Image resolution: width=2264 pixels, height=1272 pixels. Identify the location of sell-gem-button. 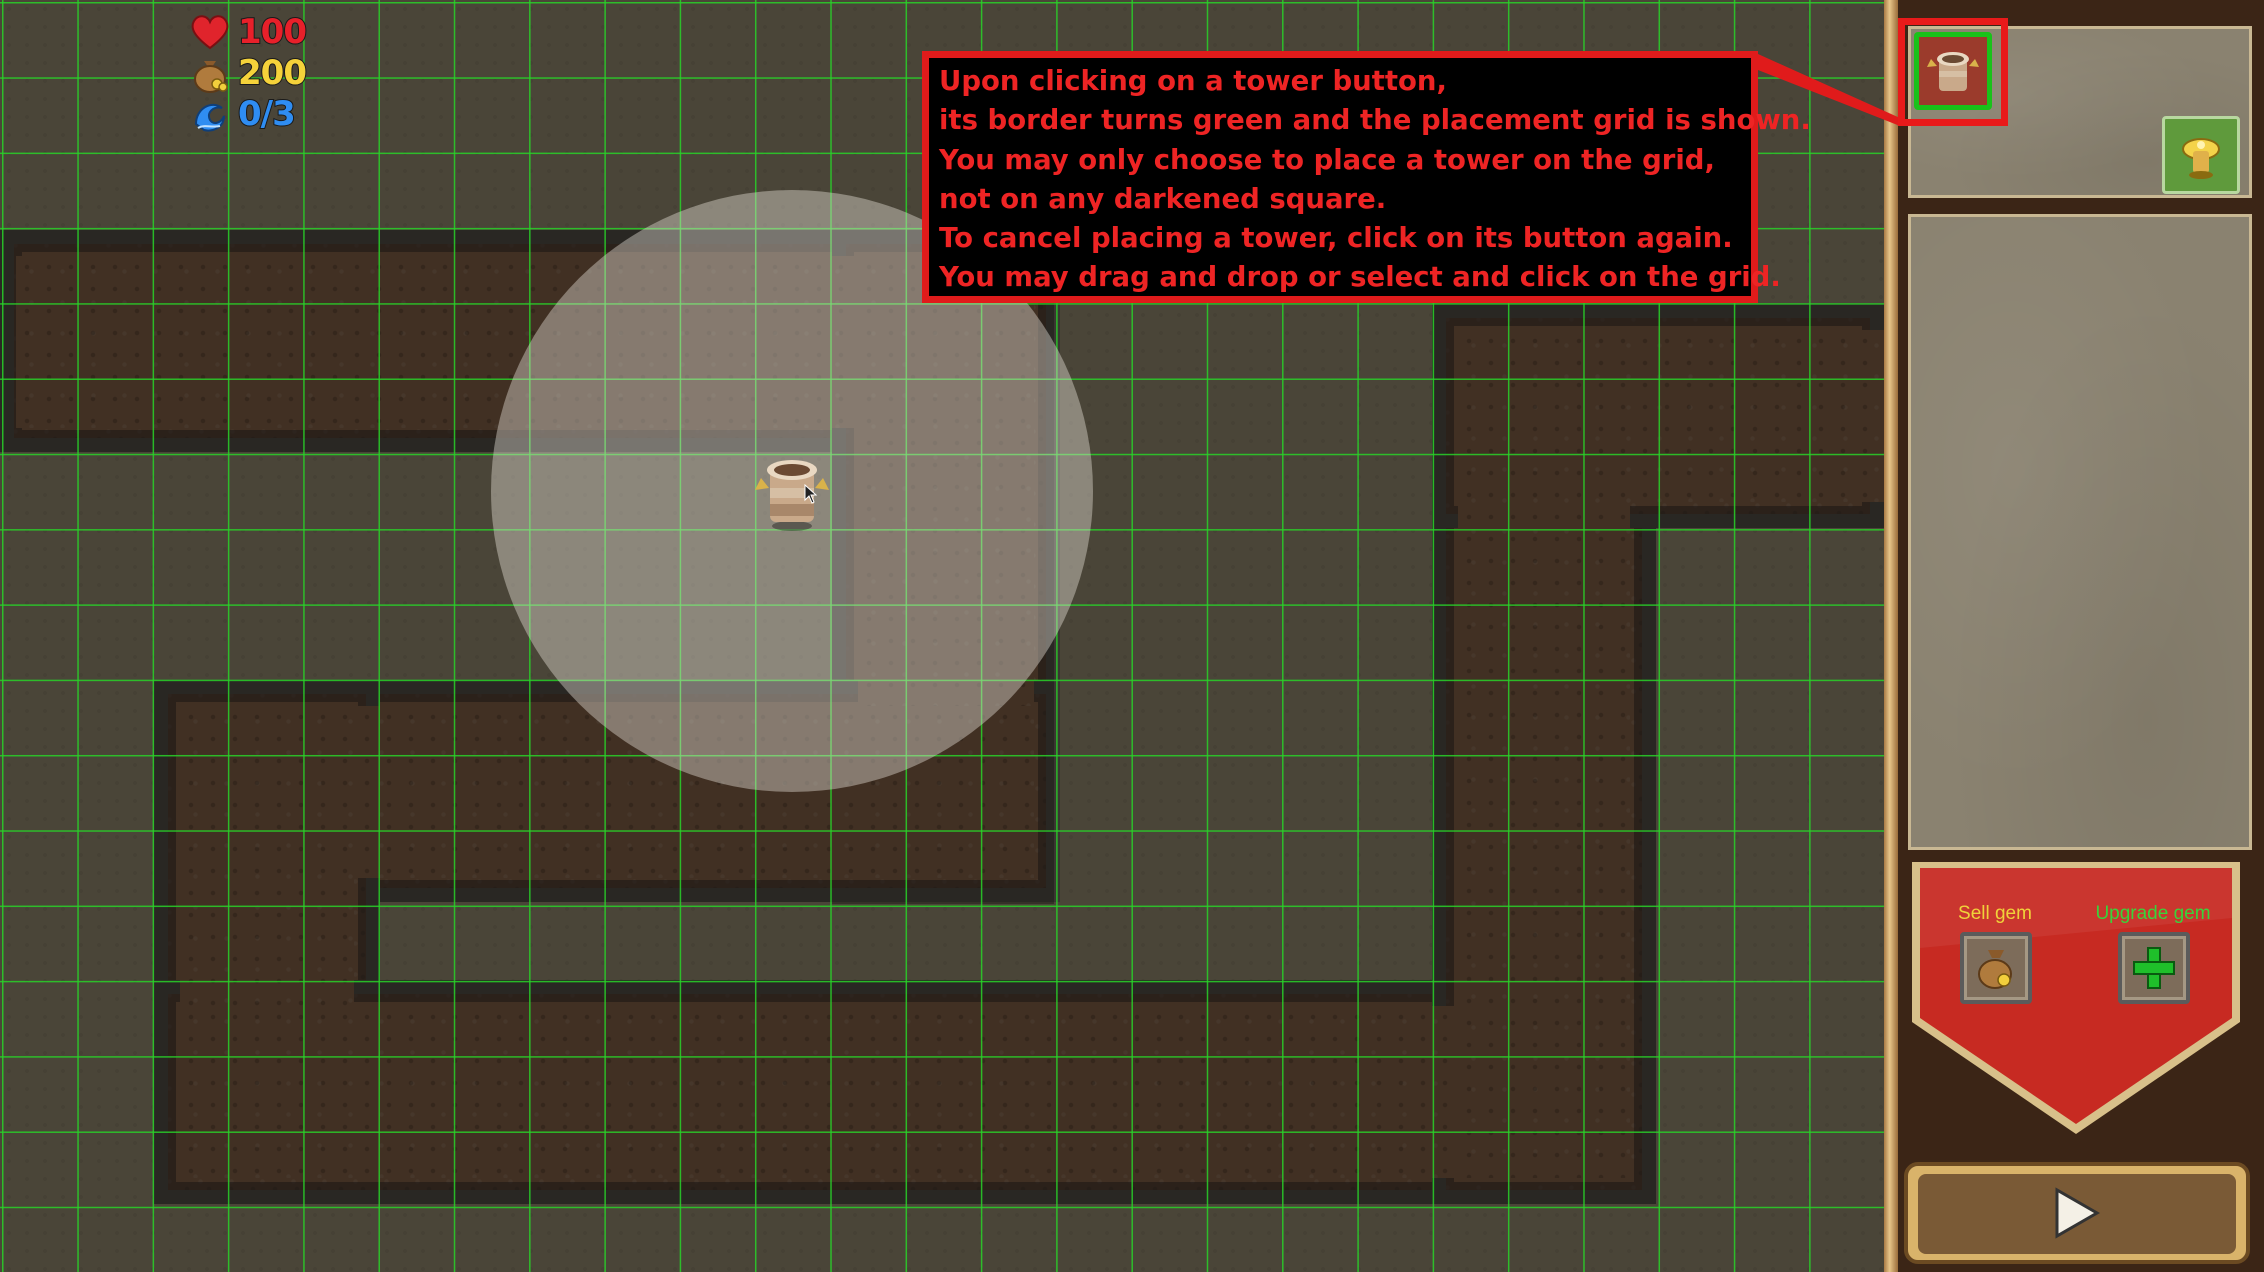
(1996, 968).